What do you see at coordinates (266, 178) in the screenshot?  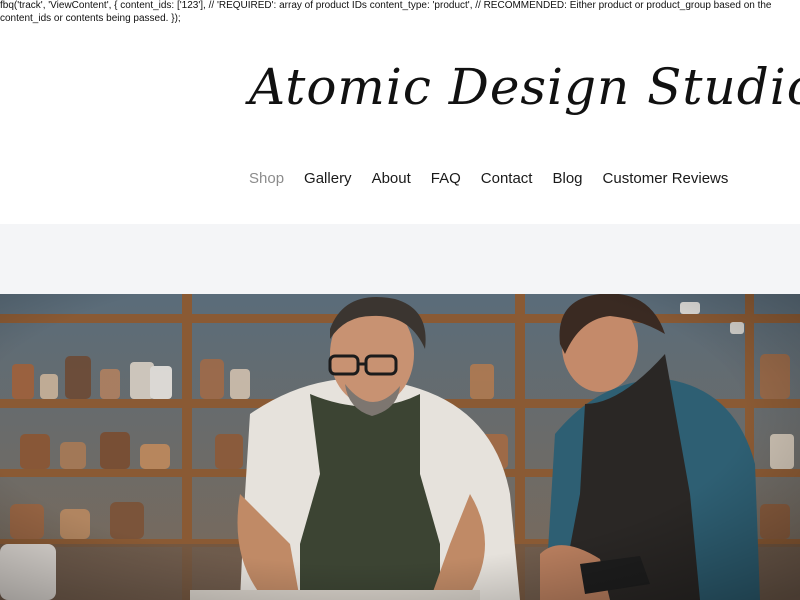 I see `nav-item-shop: Shop` at bounding box center [266, 178].